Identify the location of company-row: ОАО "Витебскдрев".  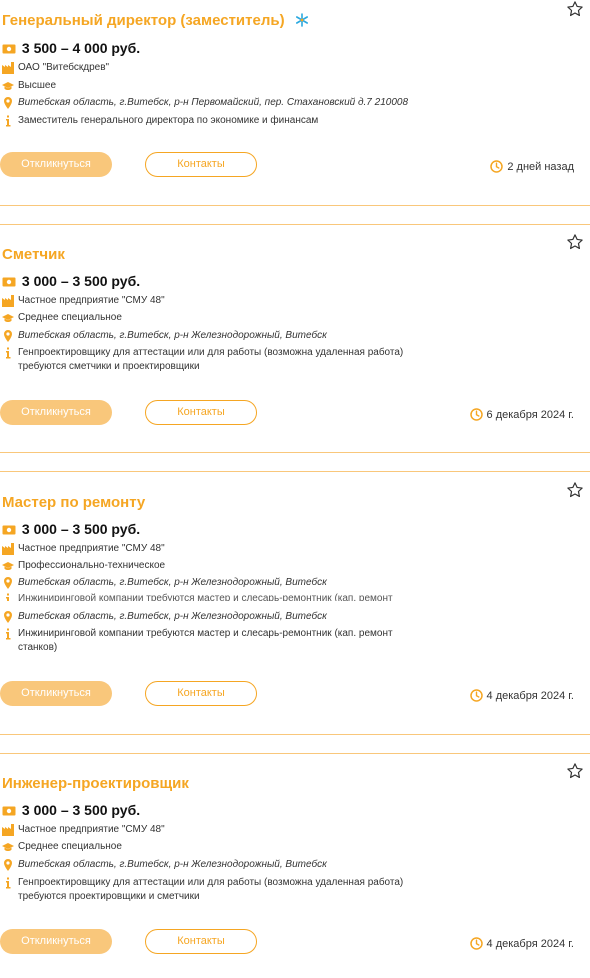
(55, 68).